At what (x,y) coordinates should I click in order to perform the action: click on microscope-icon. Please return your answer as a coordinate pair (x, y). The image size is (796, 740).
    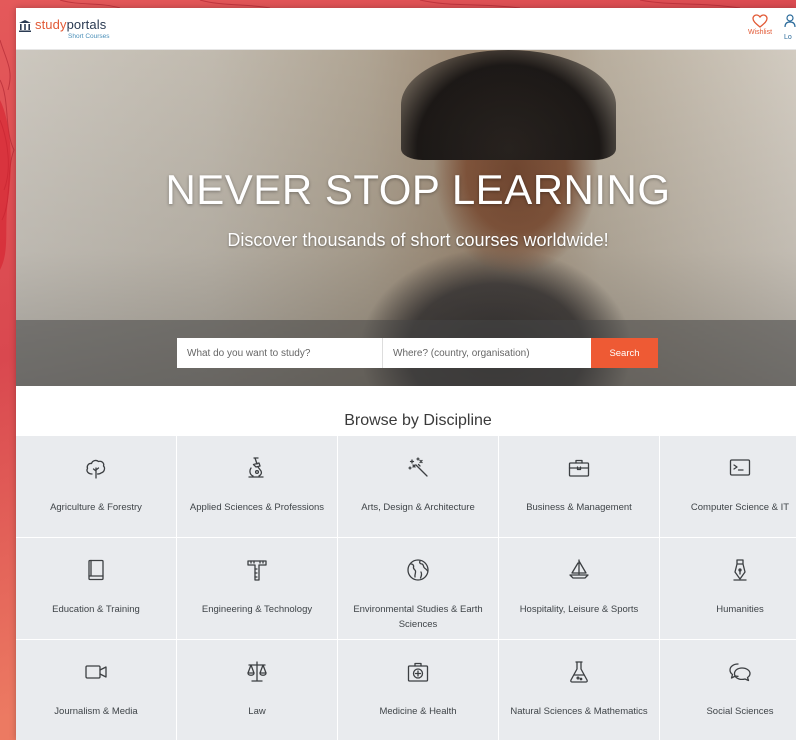
    Looking at the image, I should click on (256, 467).